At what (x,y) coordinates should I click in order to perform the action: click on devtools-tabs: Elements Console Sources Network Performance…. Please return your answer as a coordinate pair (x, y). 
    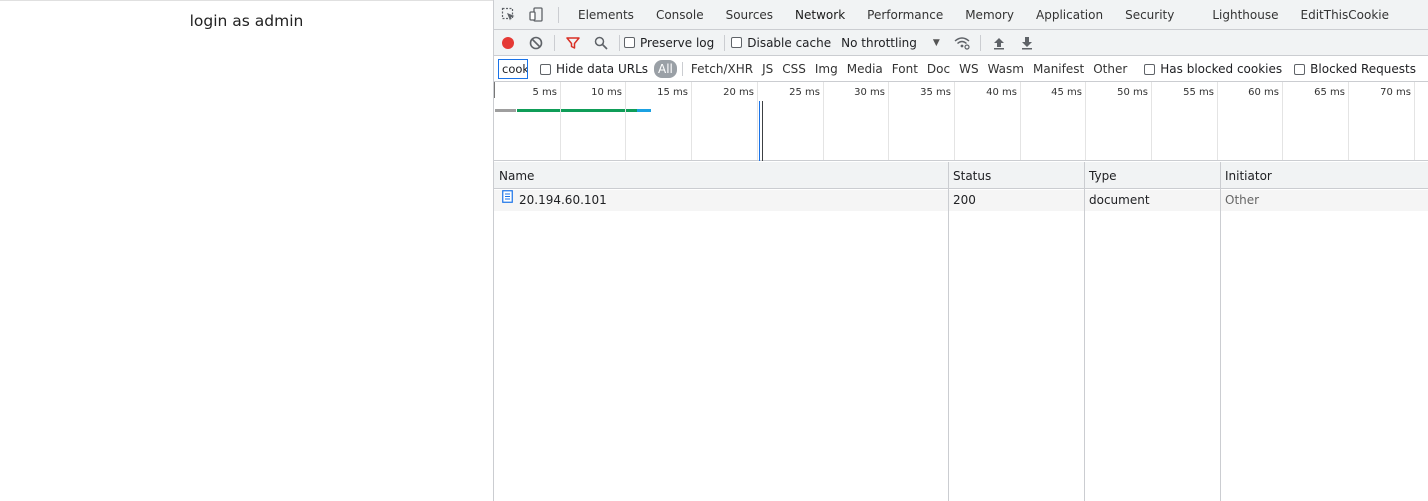
    Looking at the image, I should click on (984, 14).